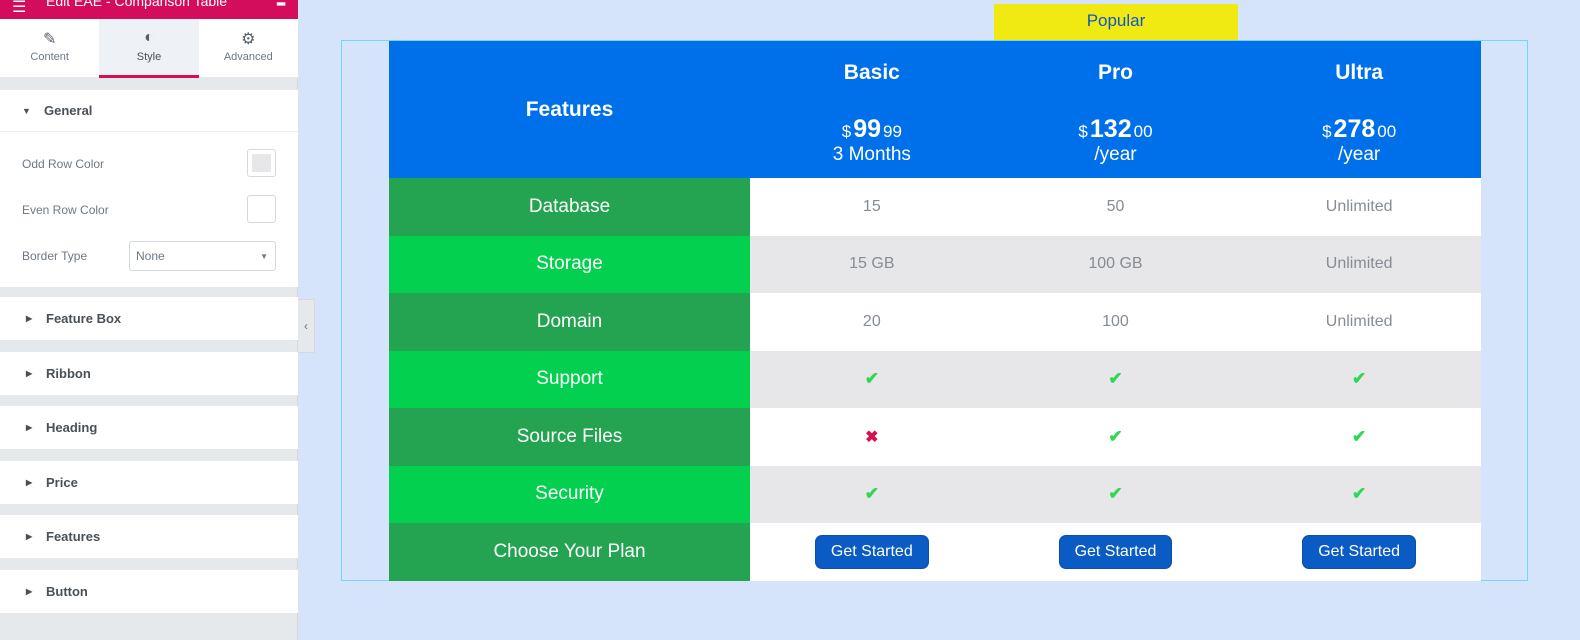 The height and width of the screenshot is (640, 1580). What do you see at coordinates (1116, 109) in the screenshot?
I see `plan-pro: Pro $132 00 /year` at bounding box center [1116, 109].